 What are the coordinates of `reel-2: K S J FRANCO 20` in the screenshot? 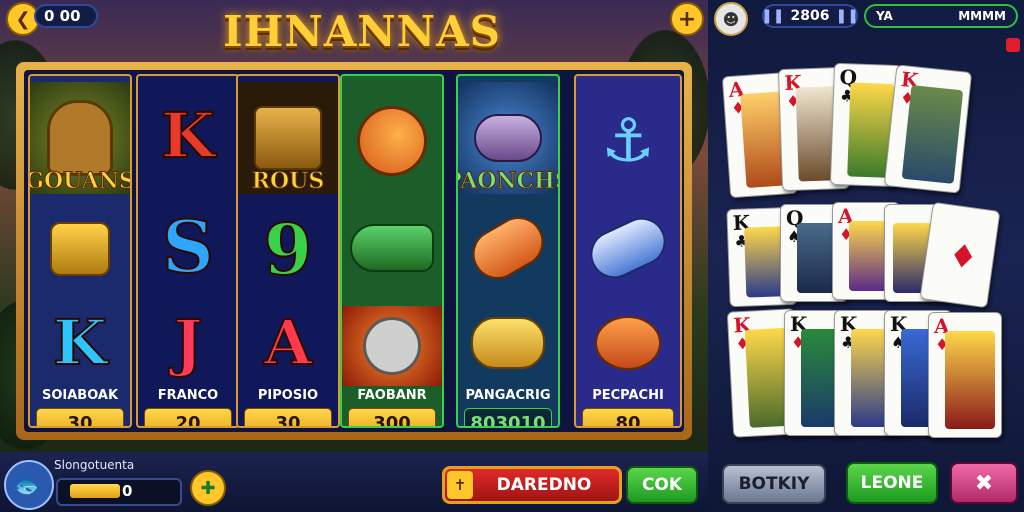 It's located at (188, 251).